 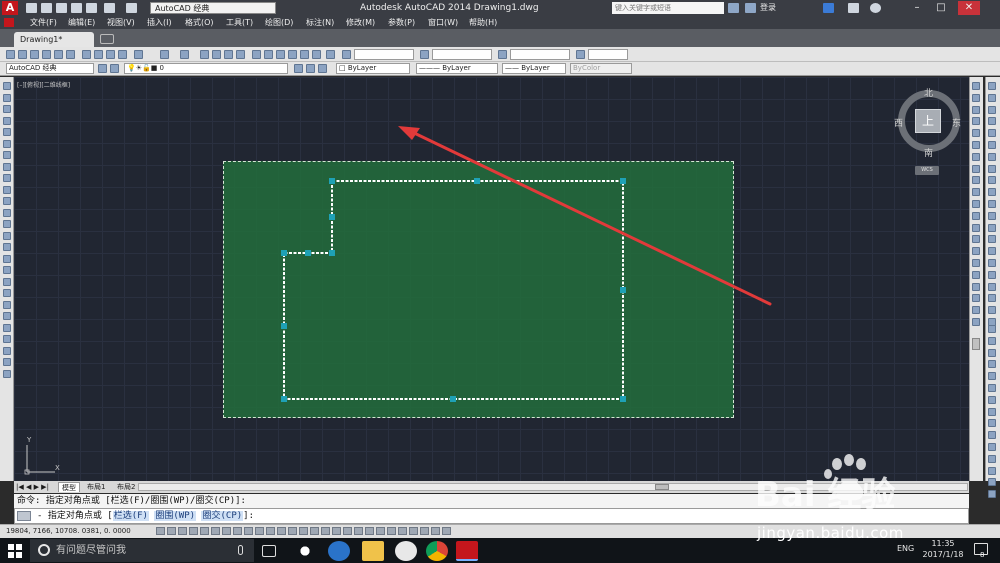 What do you see at coordinates (943, 554) in the screenshot?
I see `clock-date: 2017/1/18` at bounding box center [943, 554].